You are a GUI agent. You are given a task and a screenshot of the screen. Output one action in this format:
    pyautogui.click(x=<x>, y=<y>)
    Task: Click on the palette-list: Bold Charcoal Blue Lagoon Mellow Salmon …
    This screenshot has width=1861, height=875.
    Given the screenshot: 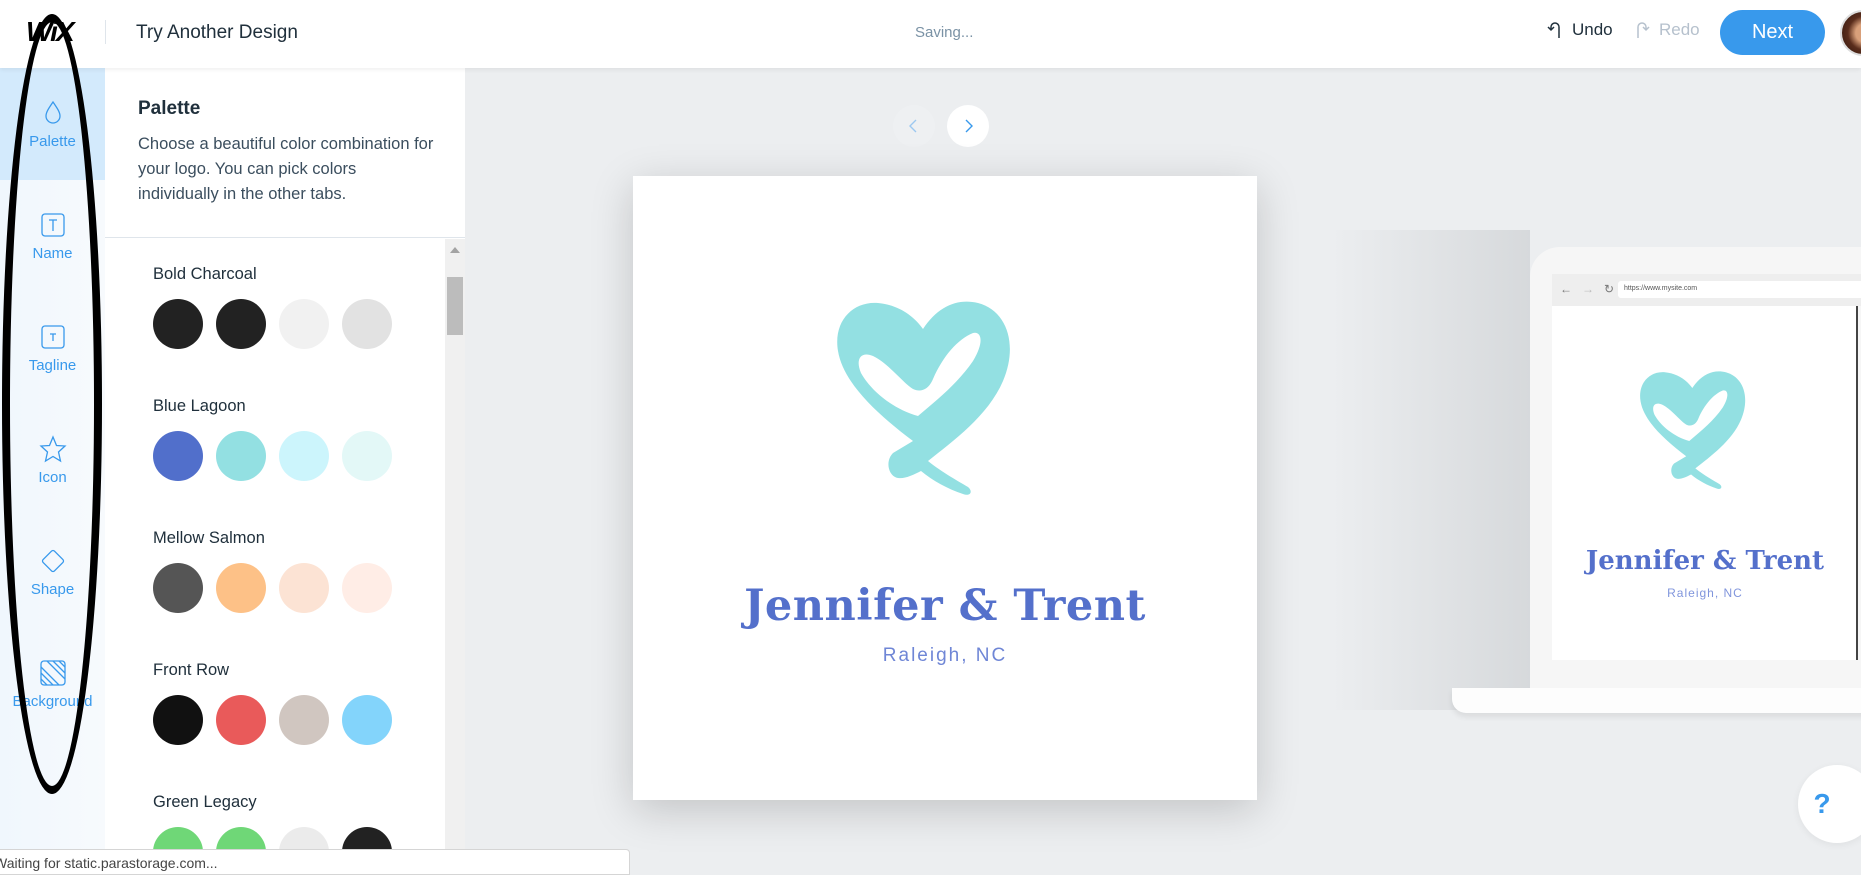 What is the action you would take?
    pyautogui.click(x=275, y=557)
    